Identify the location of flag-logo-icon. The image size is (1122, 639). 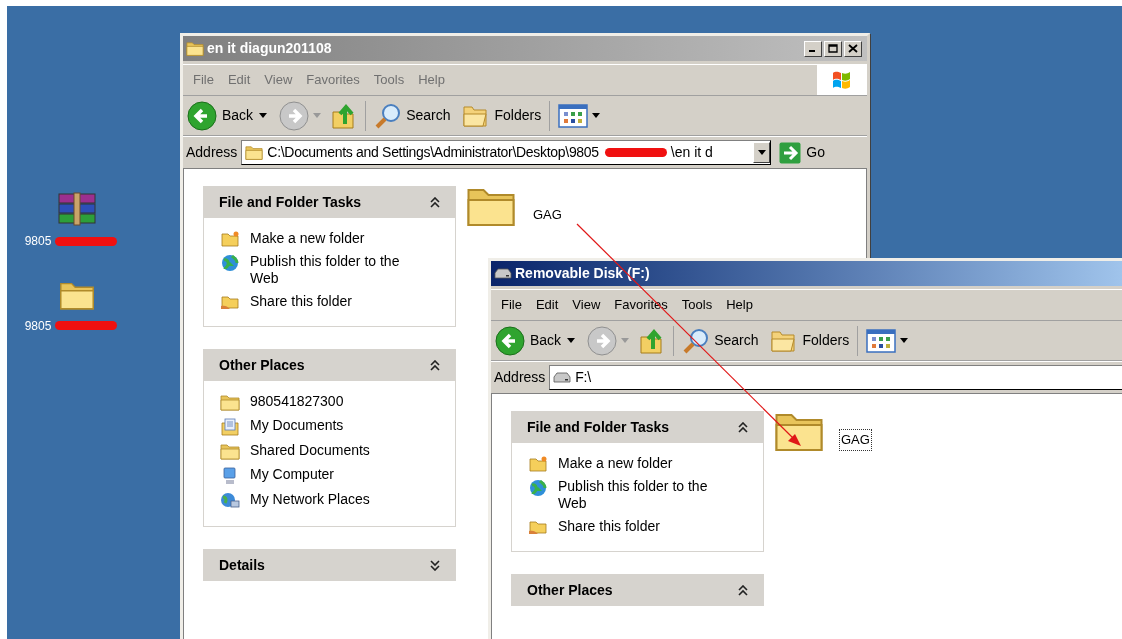
(842, 80).